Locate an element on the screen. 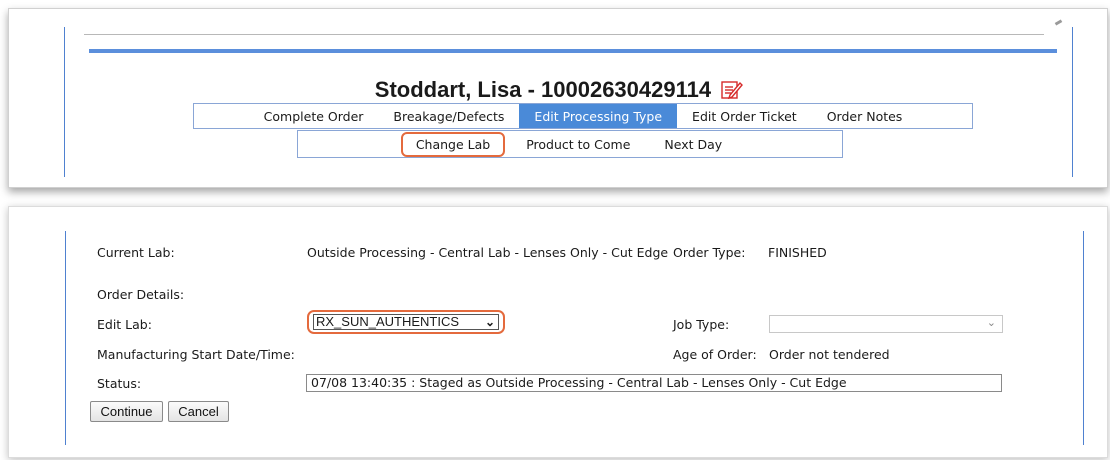 The height and width of the screenshot is (460, 1110). edit-lab-selected-value: RX_SUN_AUTHENTICS is located at coordinates (388, 321).